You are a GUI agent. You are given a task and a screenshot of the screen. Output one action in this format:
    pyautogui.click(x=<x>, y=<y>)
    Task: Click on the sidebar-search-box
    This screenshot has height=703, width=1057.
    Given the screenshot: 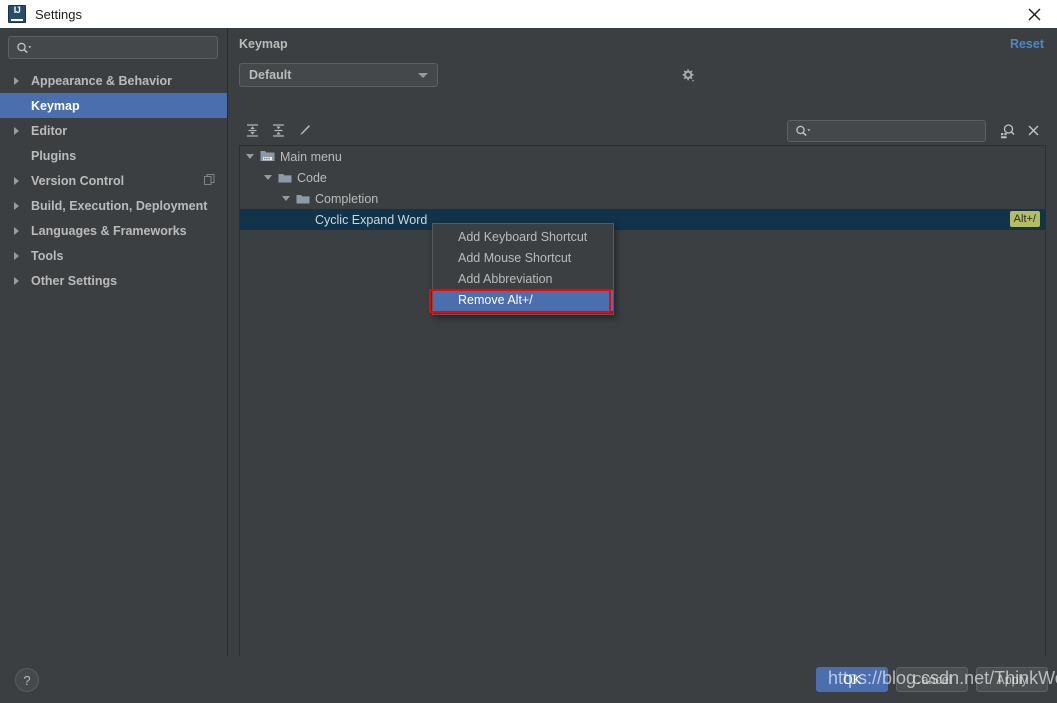 What is the action you would take?
    pyautogui.click(x=113, y=47)
    